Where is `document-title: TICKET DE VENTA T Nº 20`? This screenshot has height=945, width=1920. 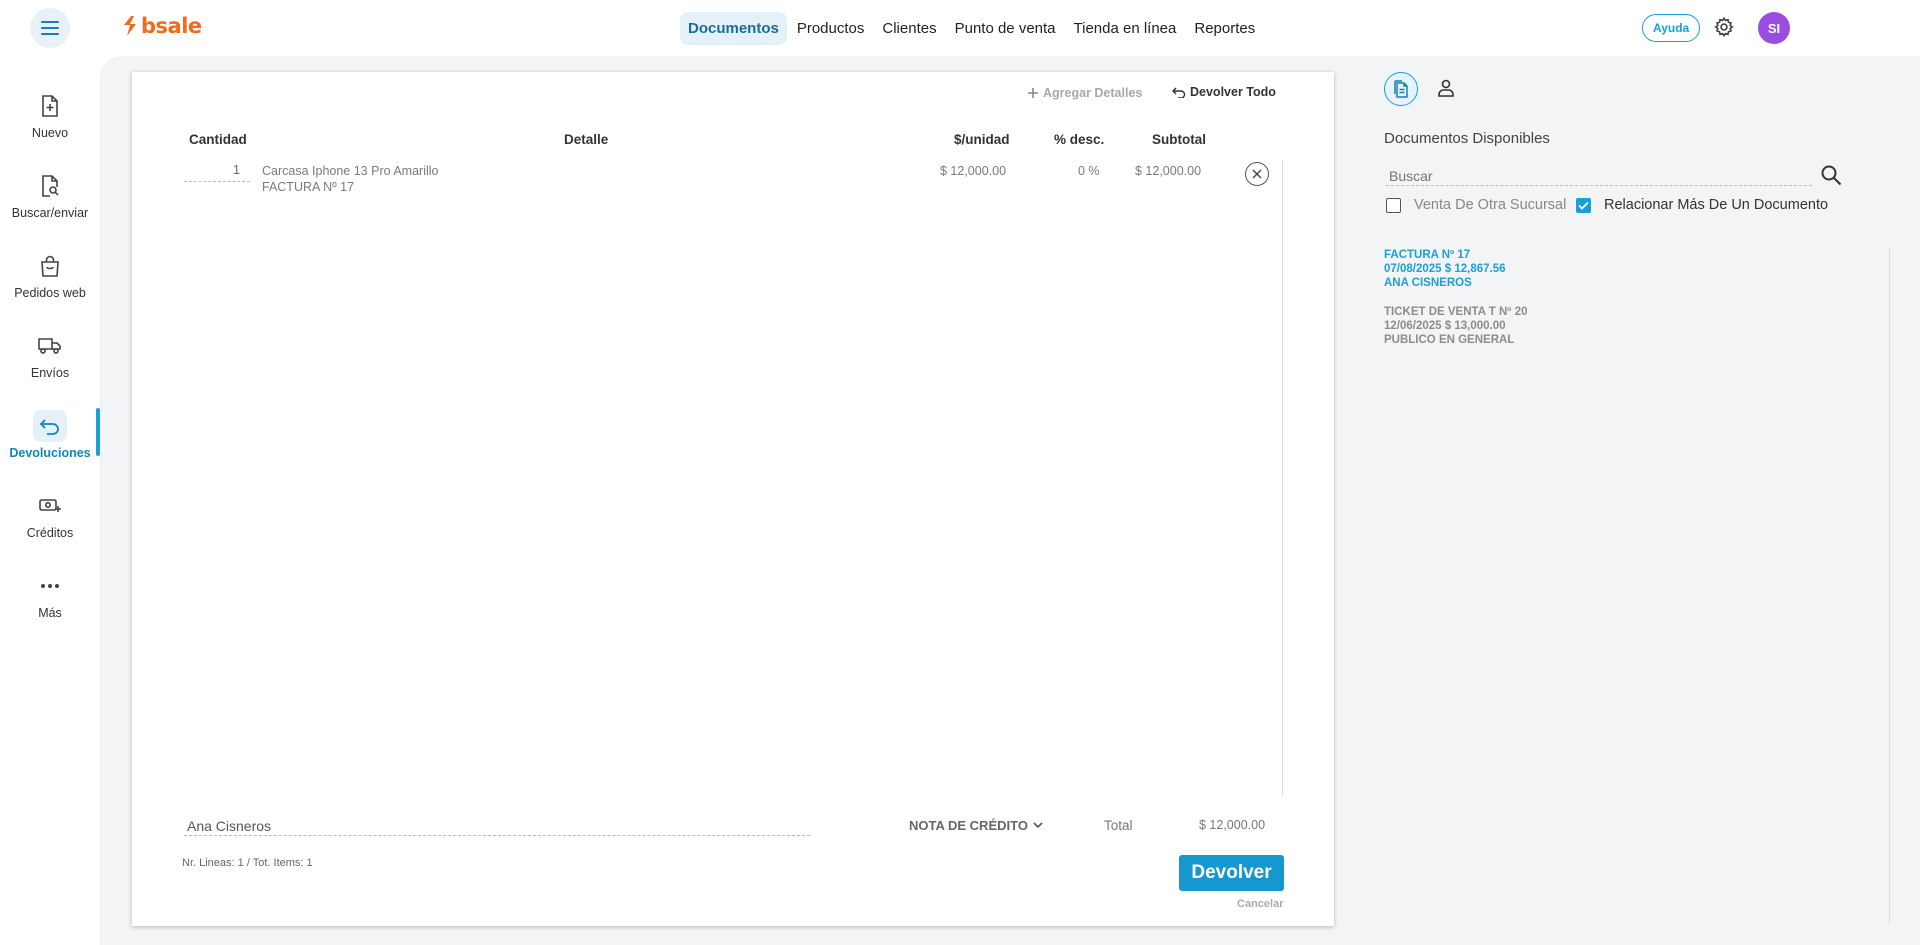 document-title: TICKET DE VENTA T Nº 20 is located at coordinates (1456, 312).